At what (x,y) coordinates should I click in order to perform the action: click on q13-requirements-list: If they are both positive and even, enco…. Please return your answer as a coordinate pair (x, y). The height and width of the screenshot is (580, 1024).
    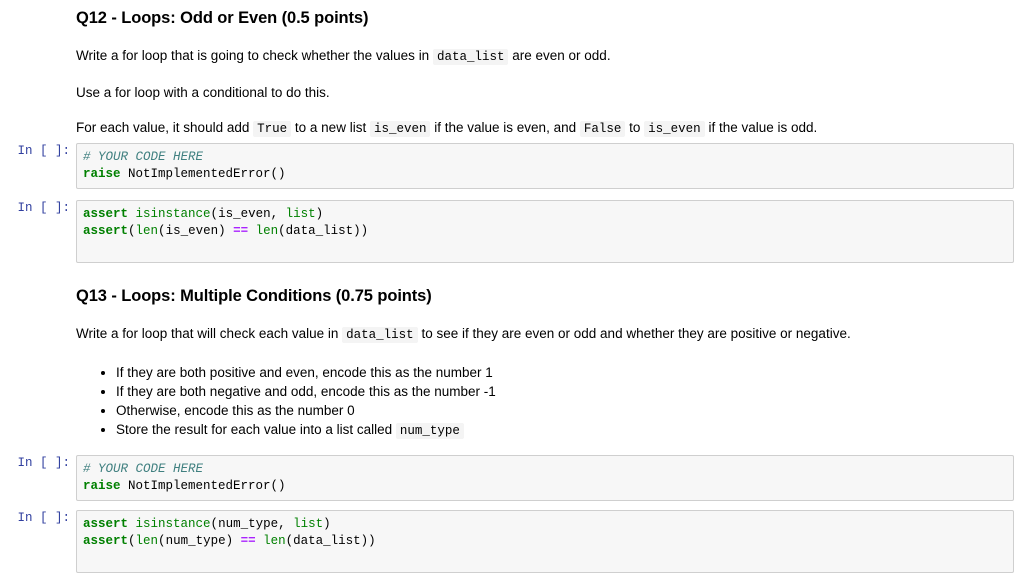
    Looking at the image, I should click on (543, 402).